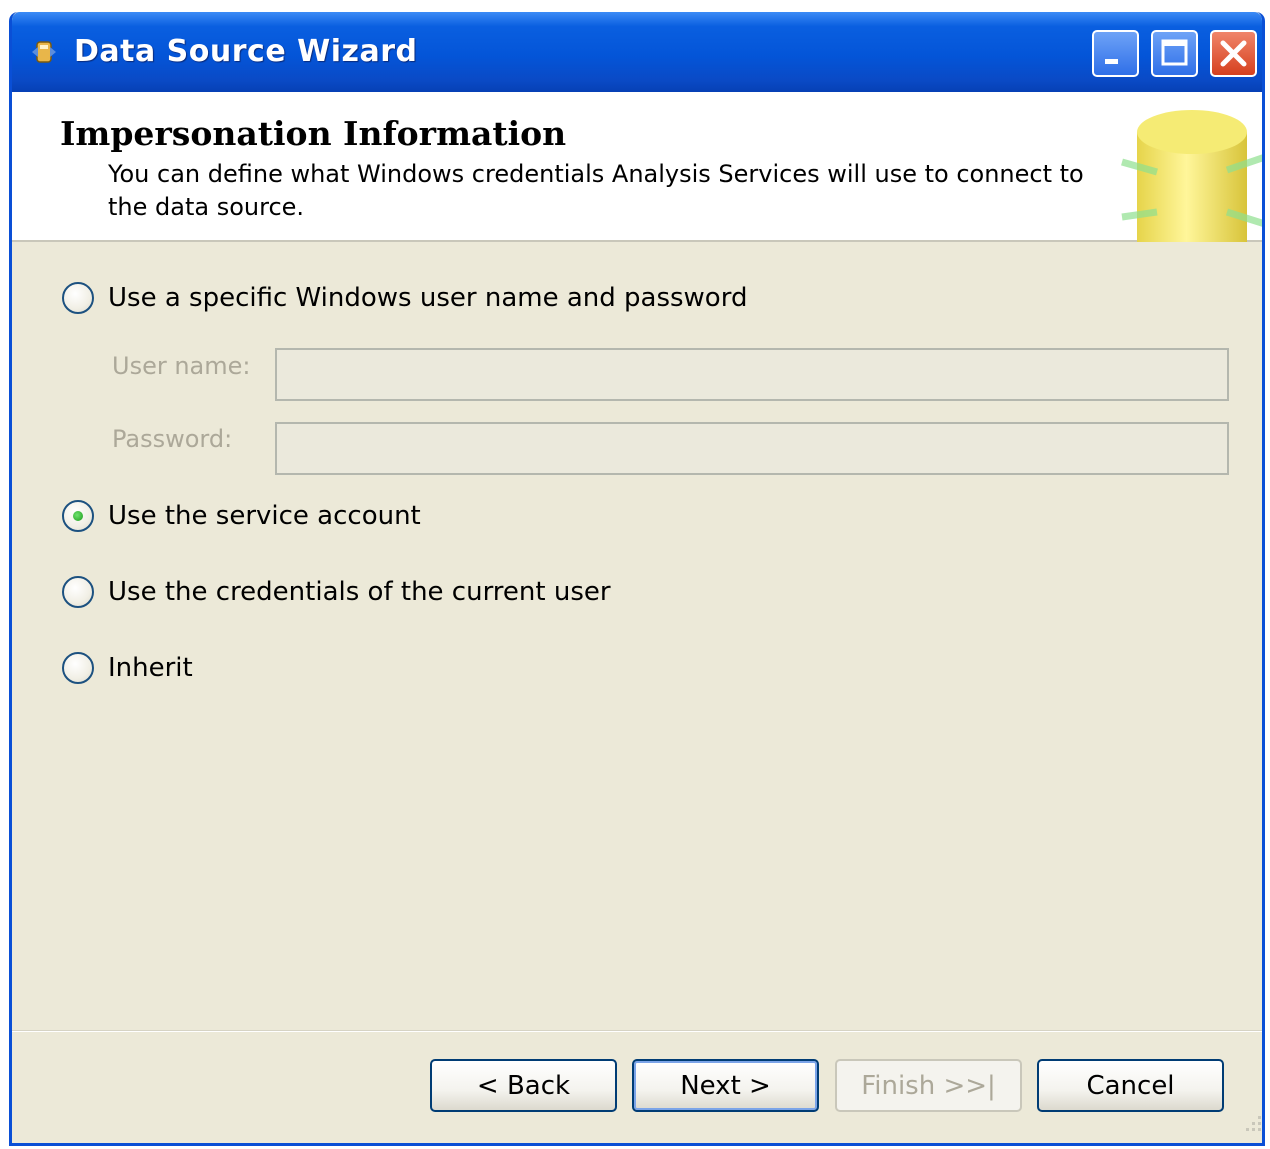  I want to click on title-bar: Data Source Wizard, so click(637, 52).